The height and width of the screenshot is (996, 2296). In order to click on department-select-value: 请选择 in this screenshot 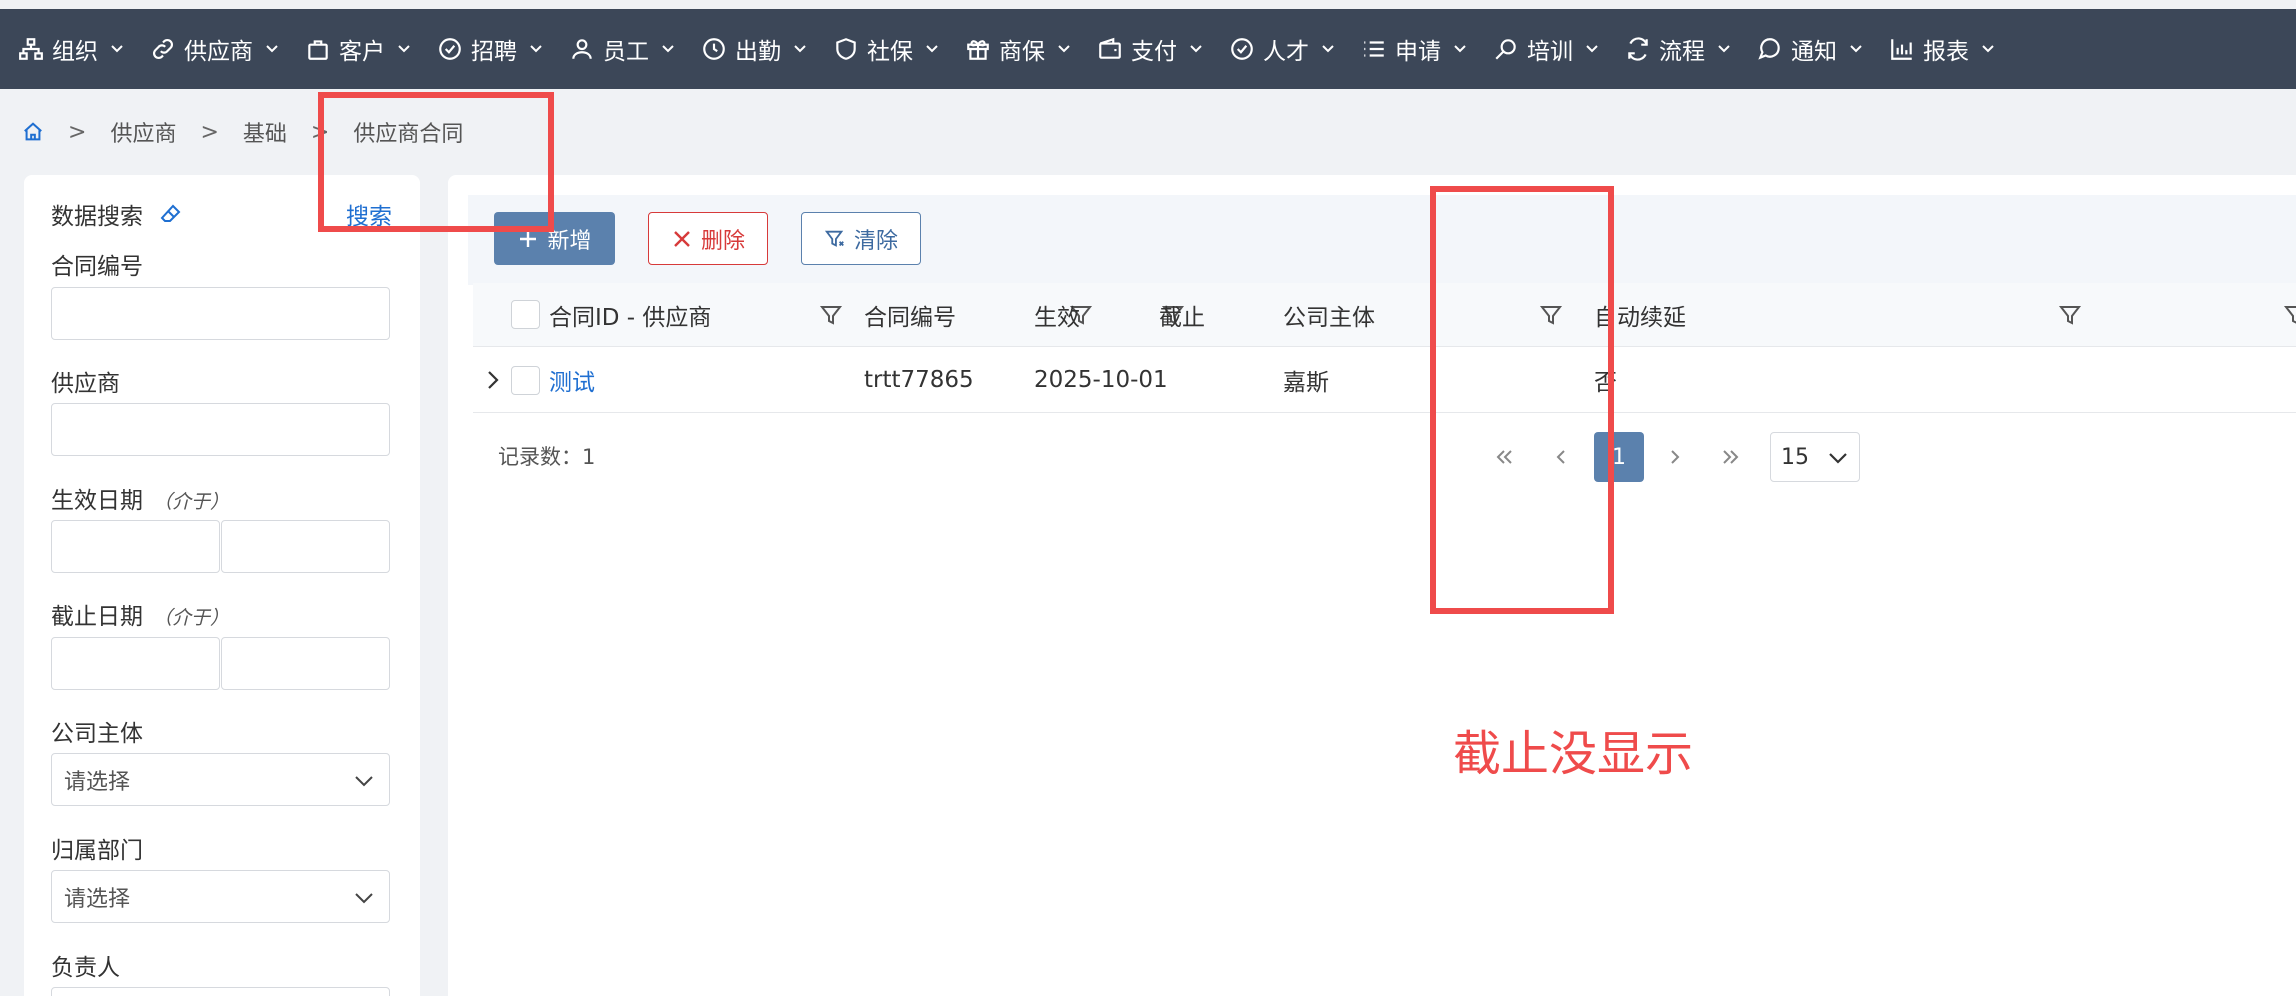, I will do `click(97, 899)`.